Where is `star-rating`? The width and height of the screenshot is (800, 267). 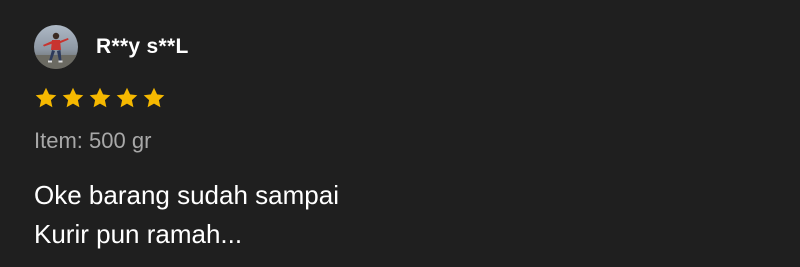 star-rating is located at coordinates (100, 98).